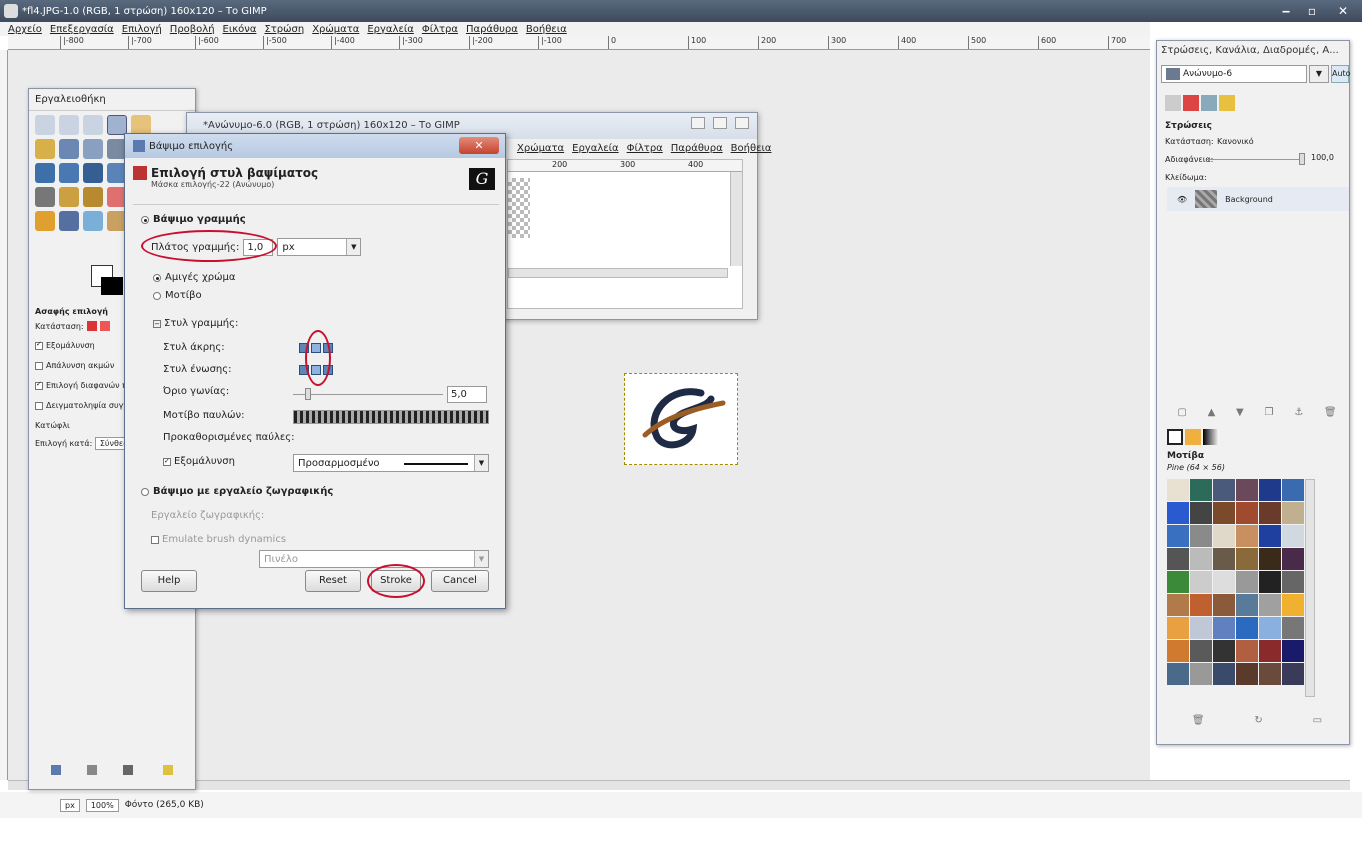 The image size is (1362, 841). What do you see at coordinates (128, 770) in the screenshot?
I see `delete-options-icon` at bounding box center [128, 770].